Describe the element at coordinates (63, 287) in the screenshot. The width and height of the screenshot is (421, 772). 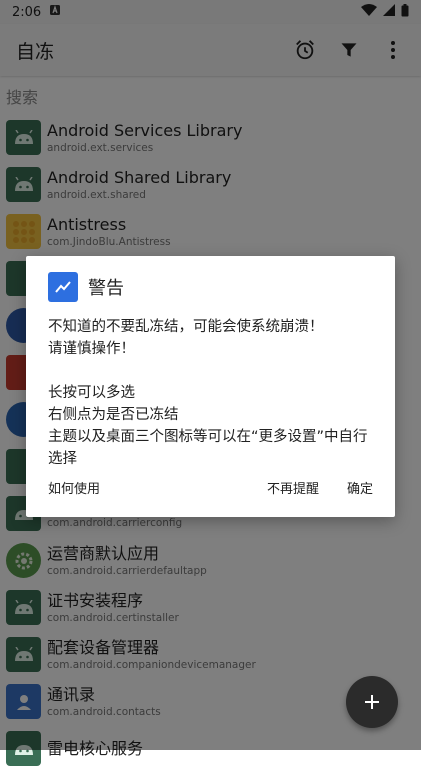
I see `trend-chart-icon` at that location.